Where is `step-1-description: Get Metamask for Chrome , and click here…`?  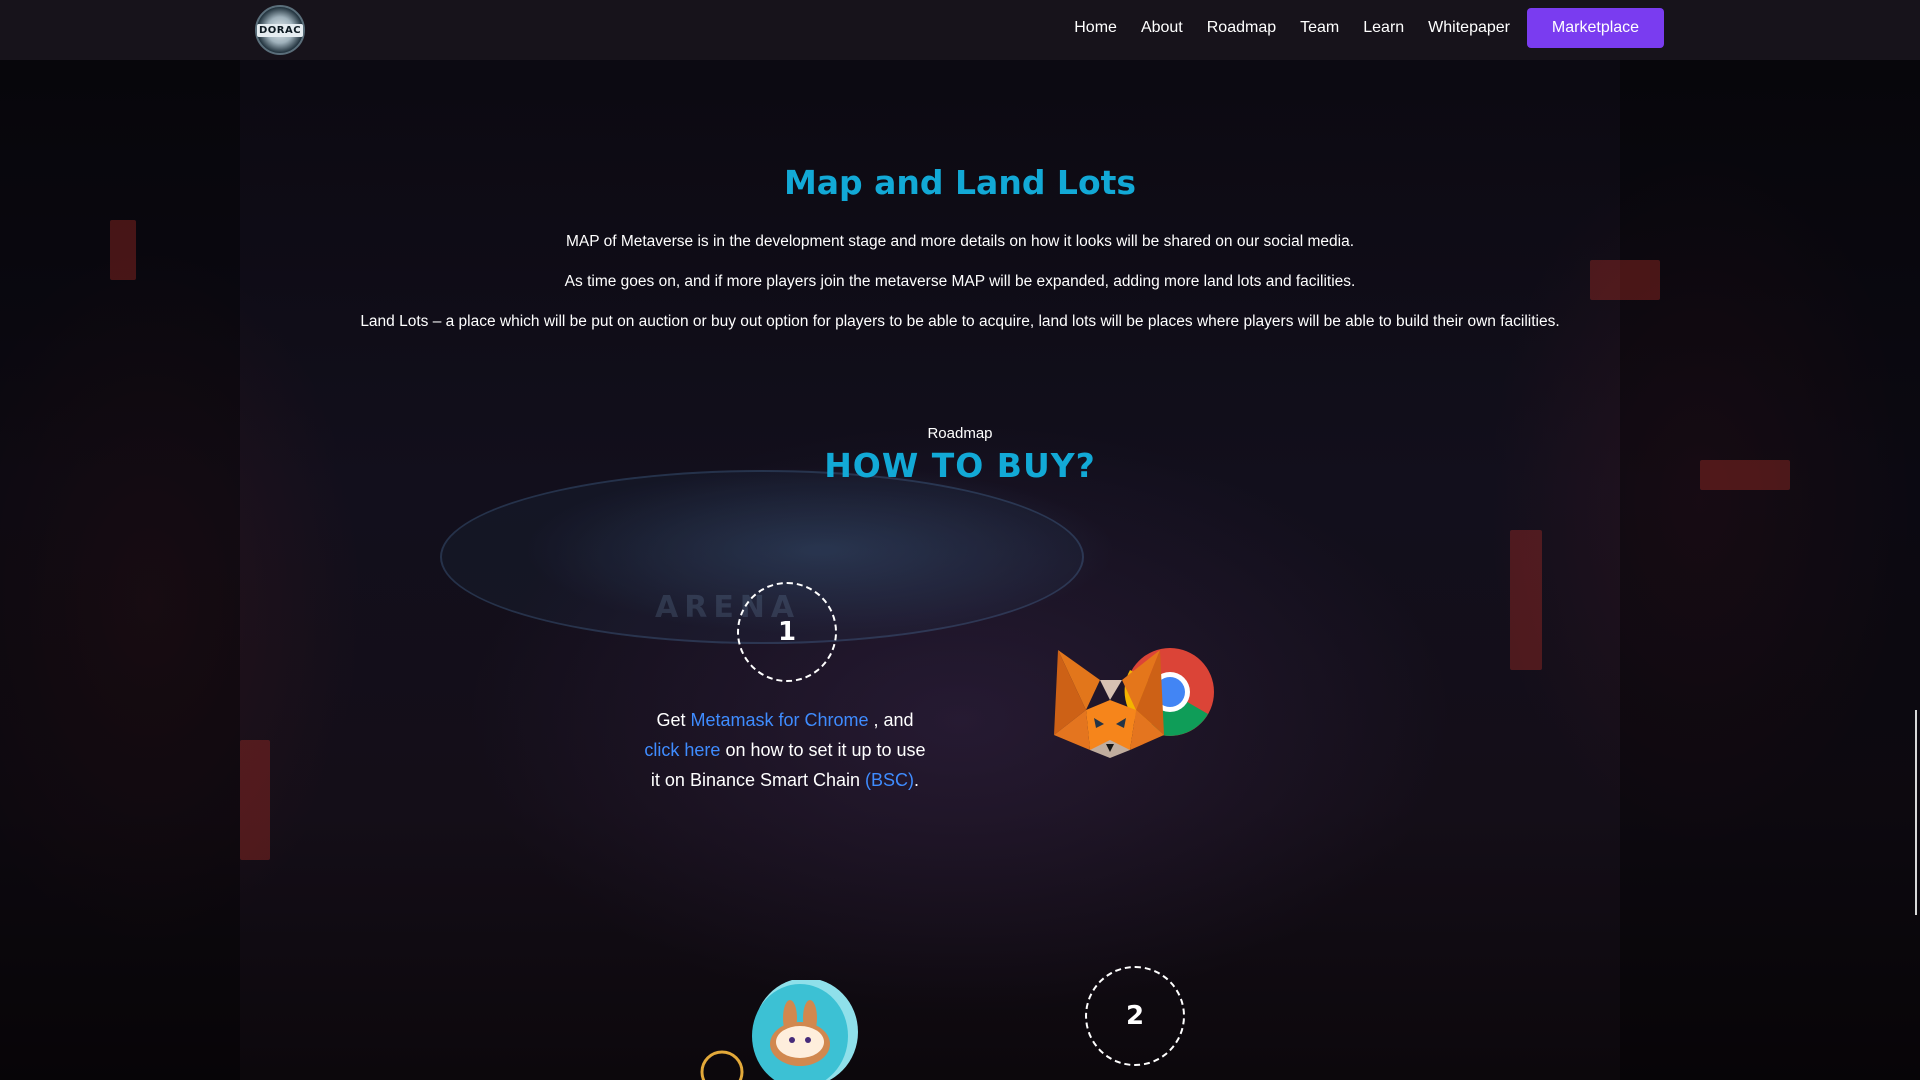 step-1-description: Get Metamask for Chrome , and click here… is located at coordinates (785, 750).